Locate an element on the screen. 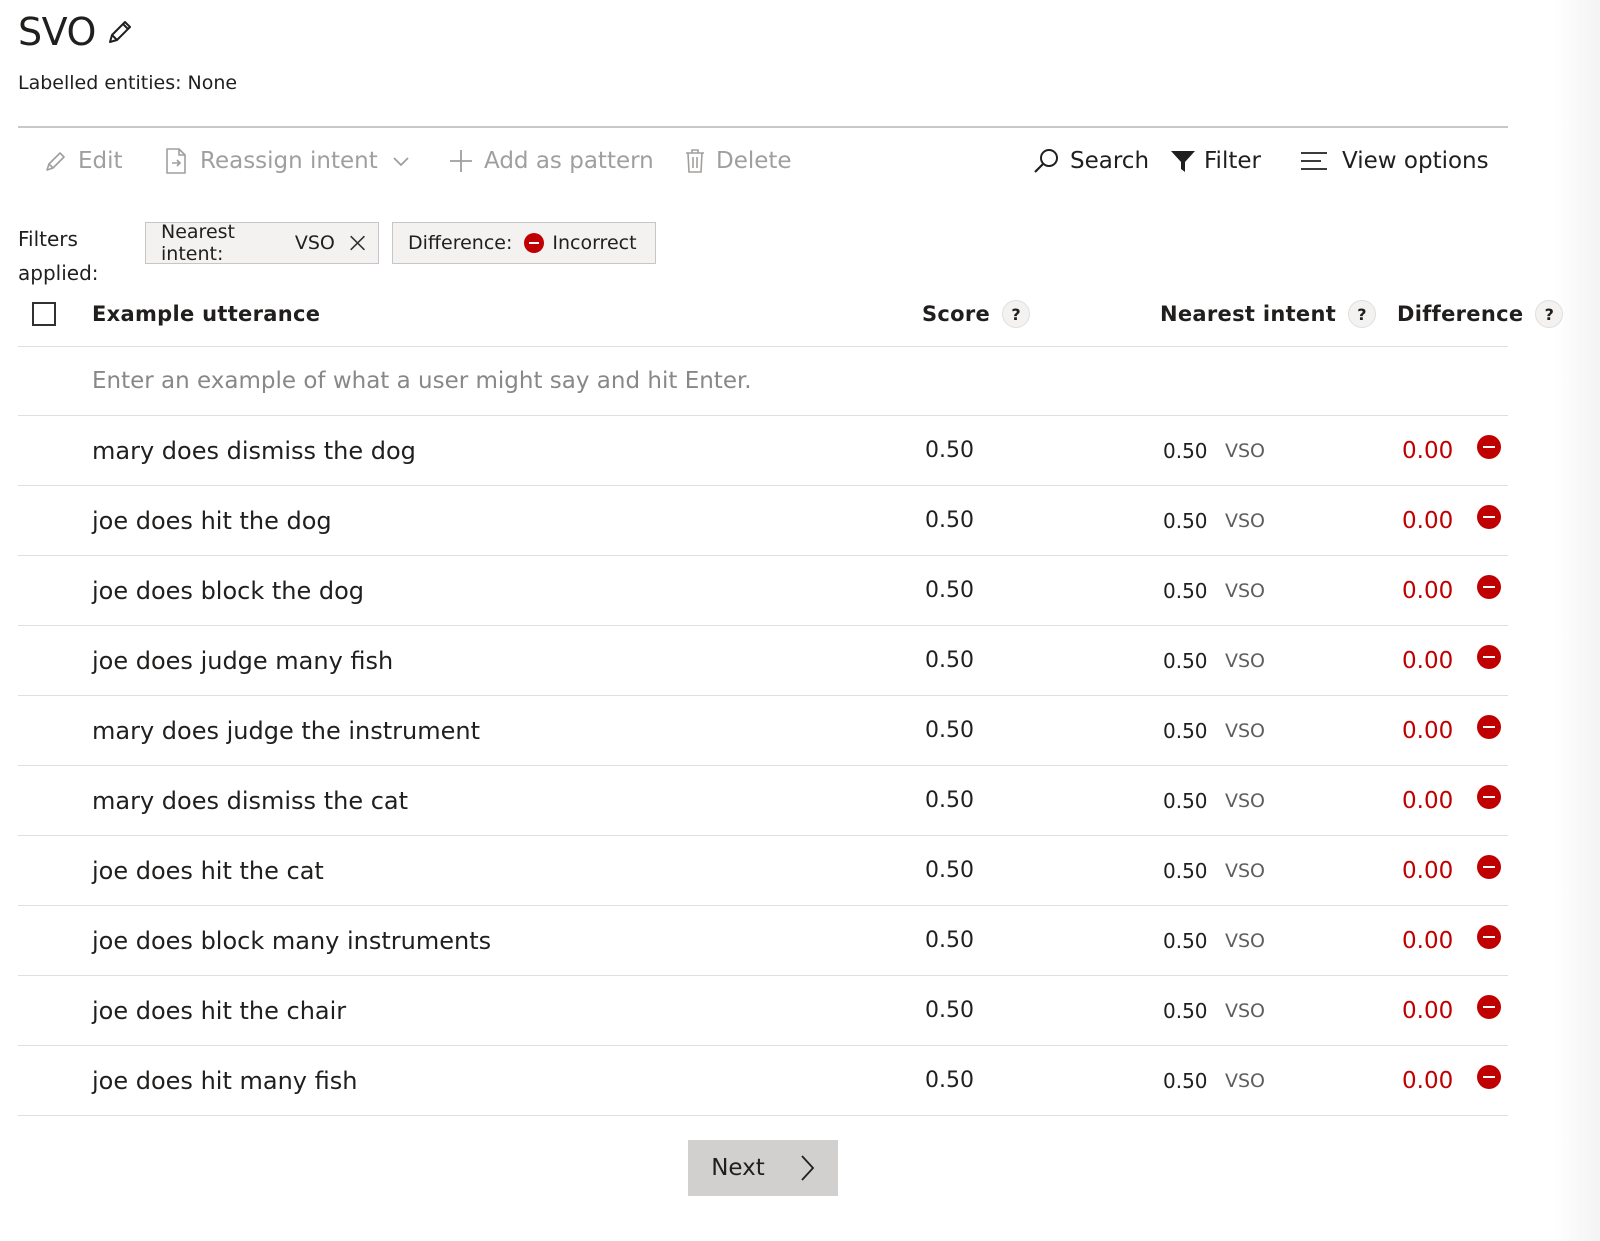  select-all-checkbox is located at coordinates (44, 314).